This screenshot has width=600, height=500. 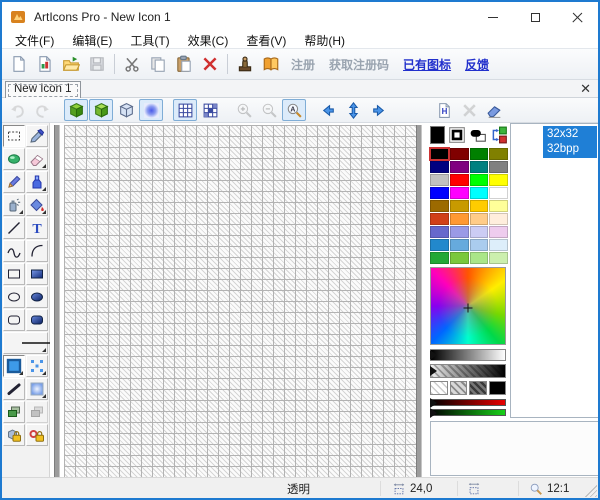 I want to click on grid-style-button, so click(x=210, y=110).